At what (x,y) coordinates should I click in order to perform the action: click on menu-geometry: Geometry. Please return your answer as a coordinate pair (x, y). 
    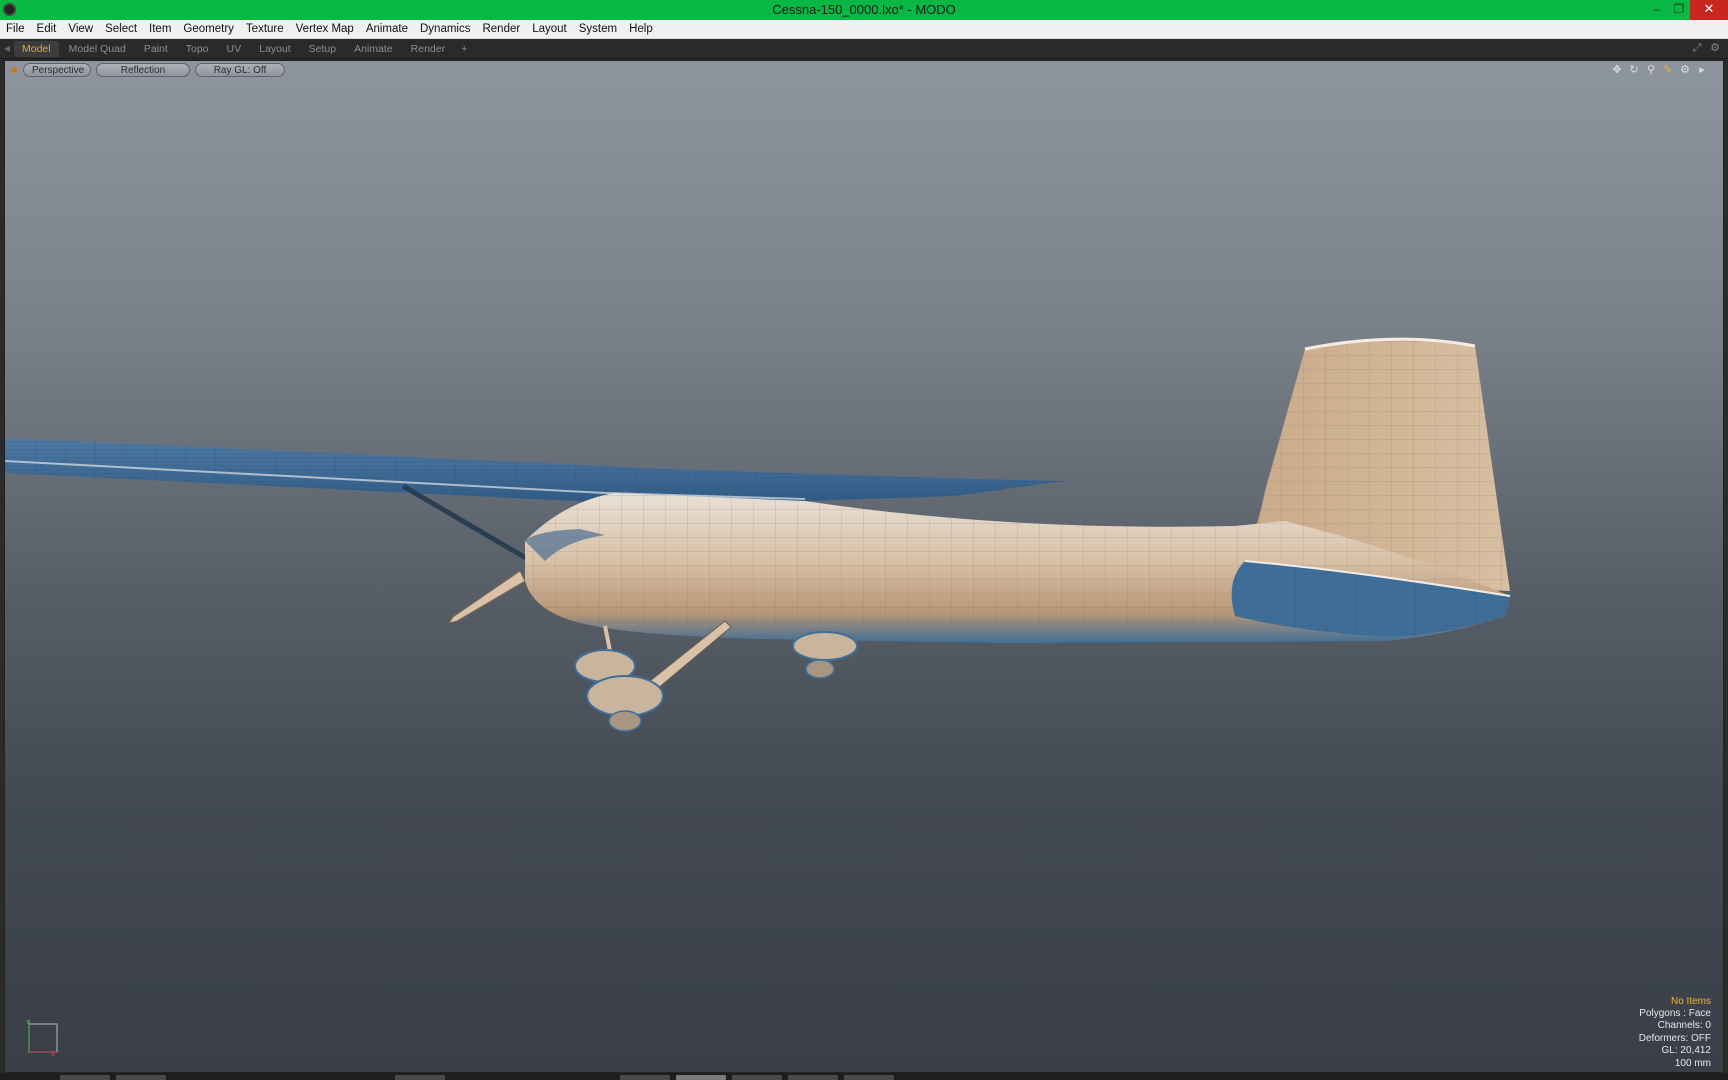
    Looking at the image, I should click on (208, 29).